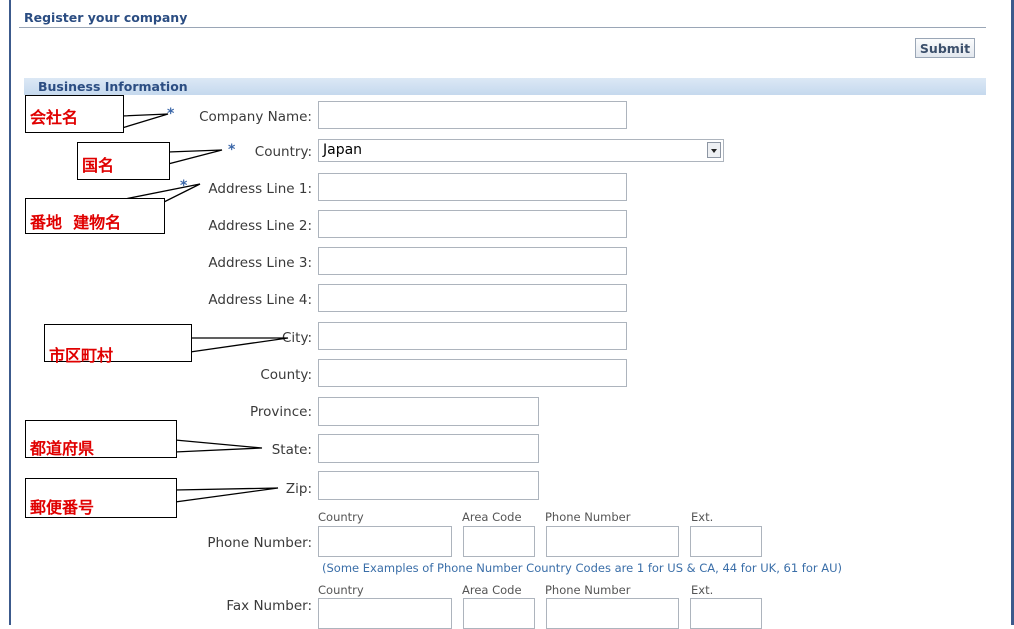  What do you see at coordinates (118, 344) in the screenshot?
I see `callout-city: 市区町村` at bounding box center [118, 344].